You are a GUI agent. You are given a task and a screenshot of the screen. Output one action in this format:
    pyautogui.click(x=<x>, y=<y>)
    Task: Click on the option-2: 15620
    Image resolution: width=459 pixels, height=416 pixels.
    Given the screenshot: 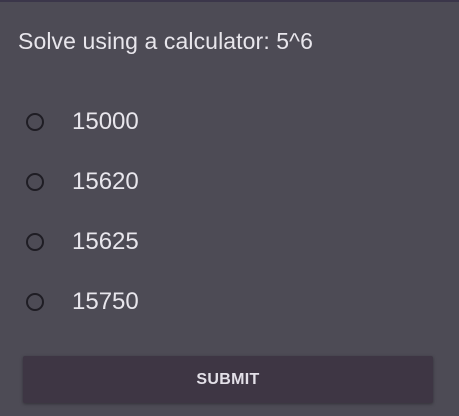 What is the action you would take?
    pyautogui.click(x=224, y=182)
    